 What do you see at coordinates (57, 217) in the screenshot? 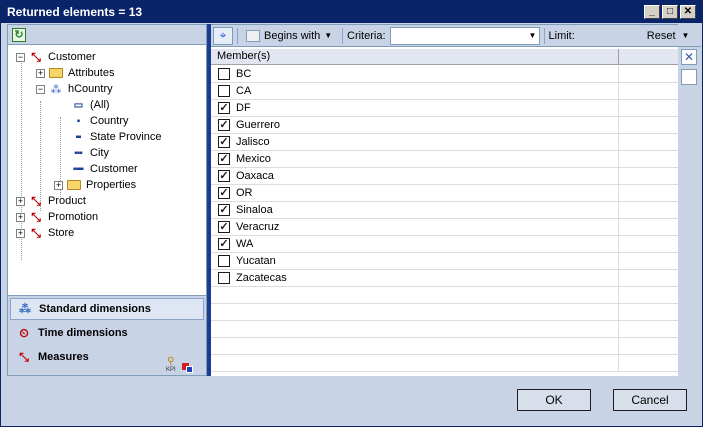
I see `tree-node-promotion: + ⤡ Promotion` at bounding box center [57, 217].